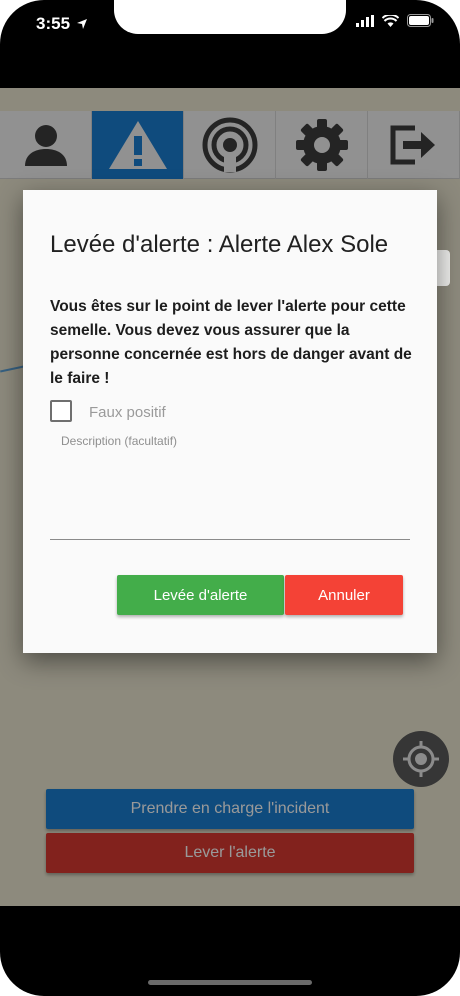 The height and width of the screenshot is (996, 460). I want to click on false-positive-checkbox, so click(61, 411).